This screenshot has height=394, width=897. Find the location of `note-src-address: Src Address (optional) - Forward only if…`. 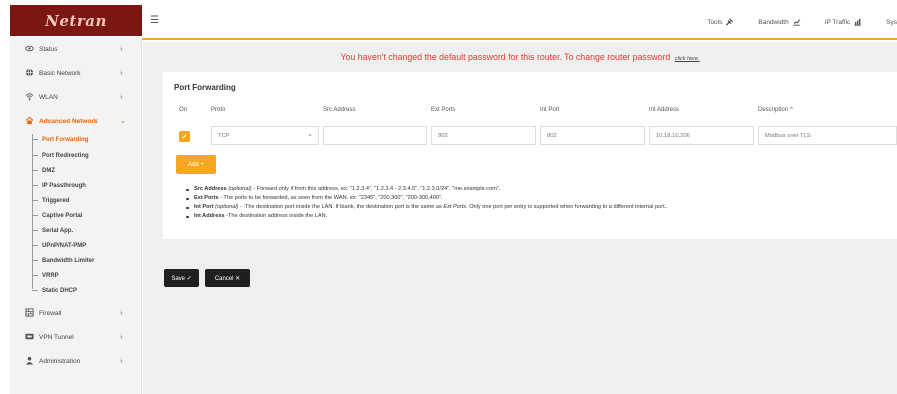

note-src-address: Src Address (optional) - Forward only if… is located at coordinates (536, 189).